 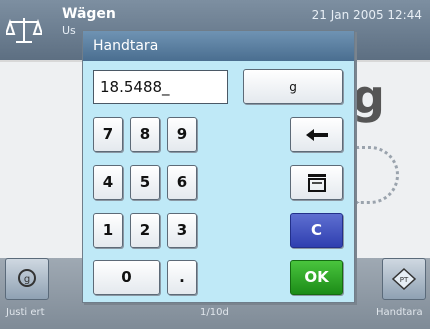 What do you see at coordinates (126, 277) in the screenshot?
I see `key-0: 0` at bounding box center [126, 277].